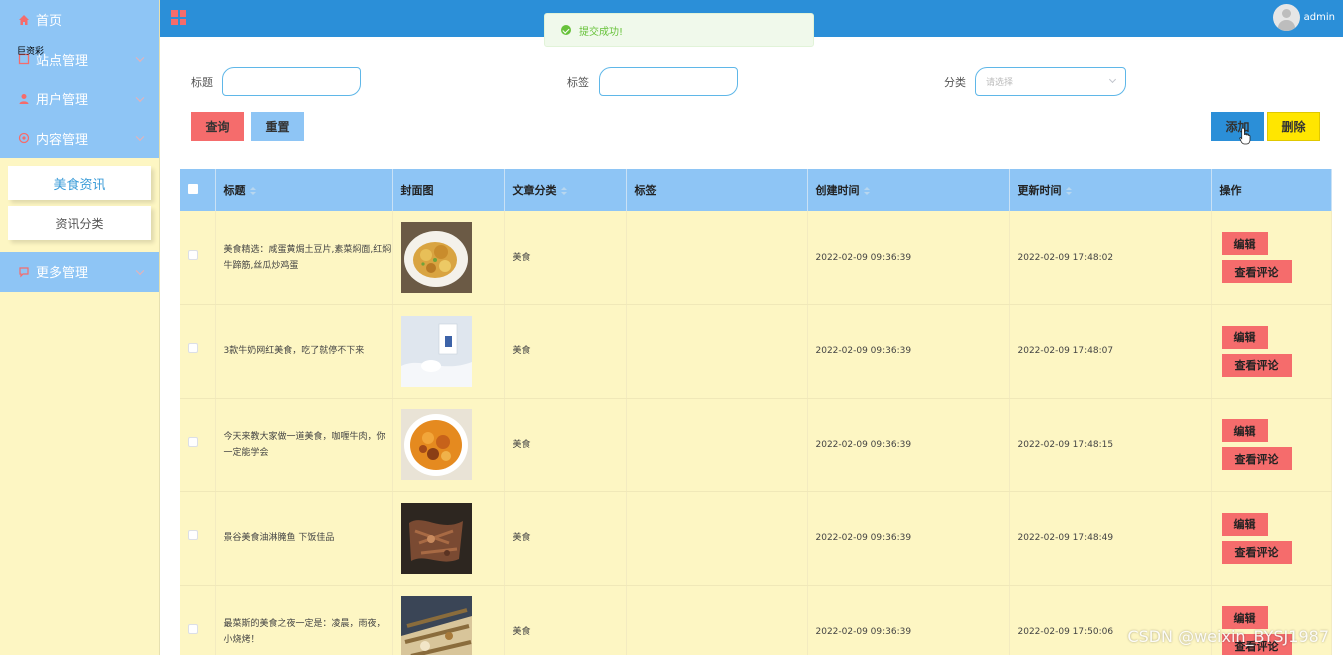 This screenshot has height=655, width=1343. What do you see at coordinates (291, 81) in the screenshot?
I see `title-input` at bounding box center [291, 81].